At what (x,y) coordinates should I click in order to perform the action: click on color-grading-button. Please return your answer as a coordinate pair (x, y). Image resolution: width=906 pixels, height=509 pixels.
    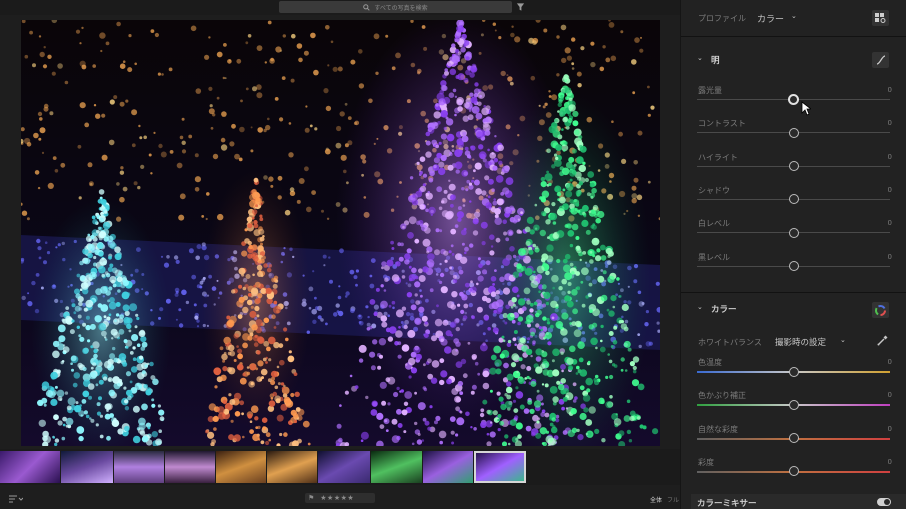
    Looking at the image, I should click on (880, 310).